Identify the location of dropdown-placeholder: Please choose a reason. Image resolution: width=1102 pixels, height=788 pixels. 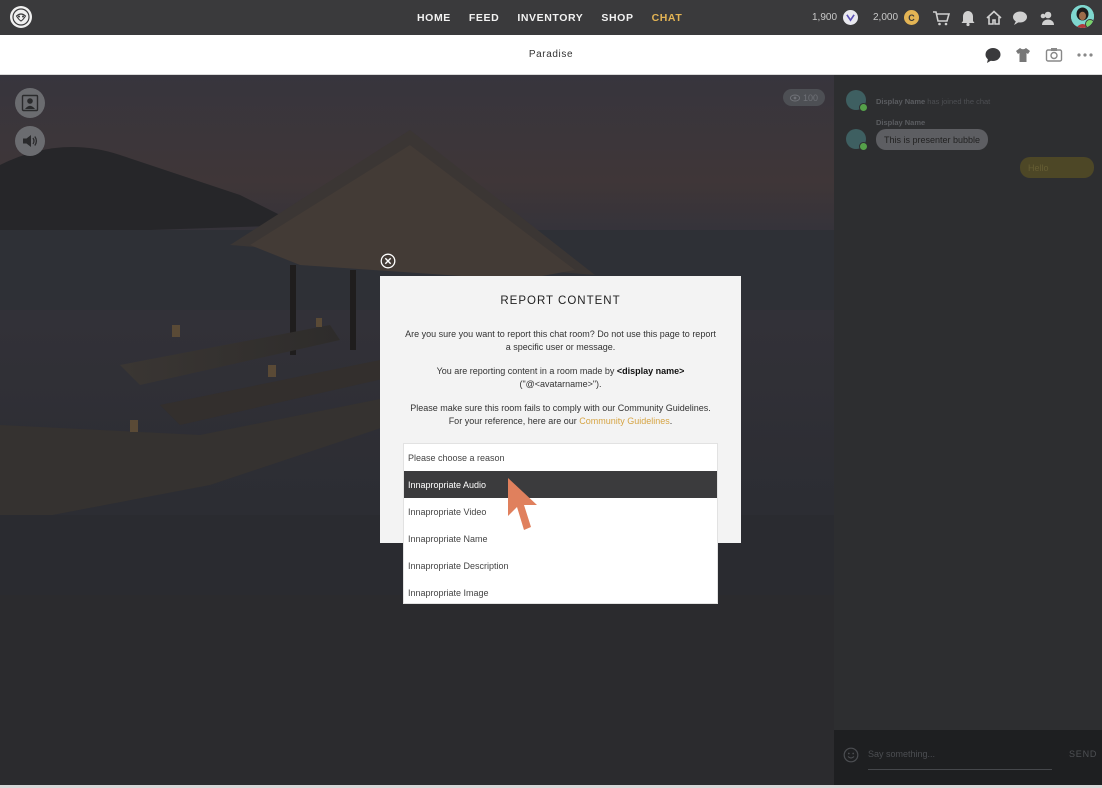
(560, 457).